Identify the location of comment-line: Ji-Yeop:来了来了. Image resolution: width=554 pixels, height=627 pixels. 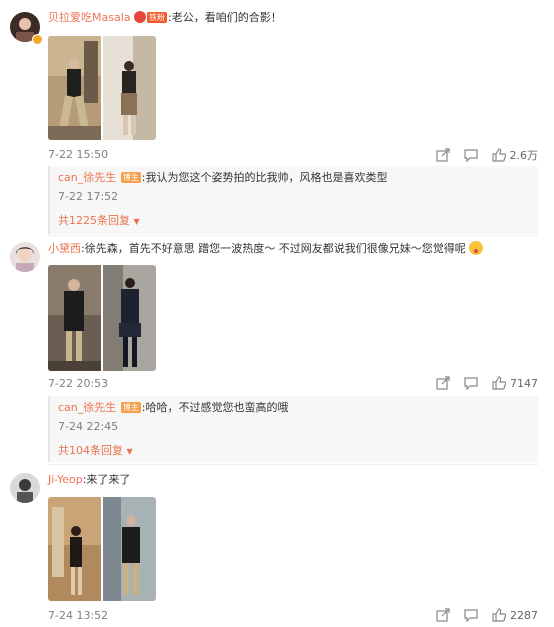
(89, 480).